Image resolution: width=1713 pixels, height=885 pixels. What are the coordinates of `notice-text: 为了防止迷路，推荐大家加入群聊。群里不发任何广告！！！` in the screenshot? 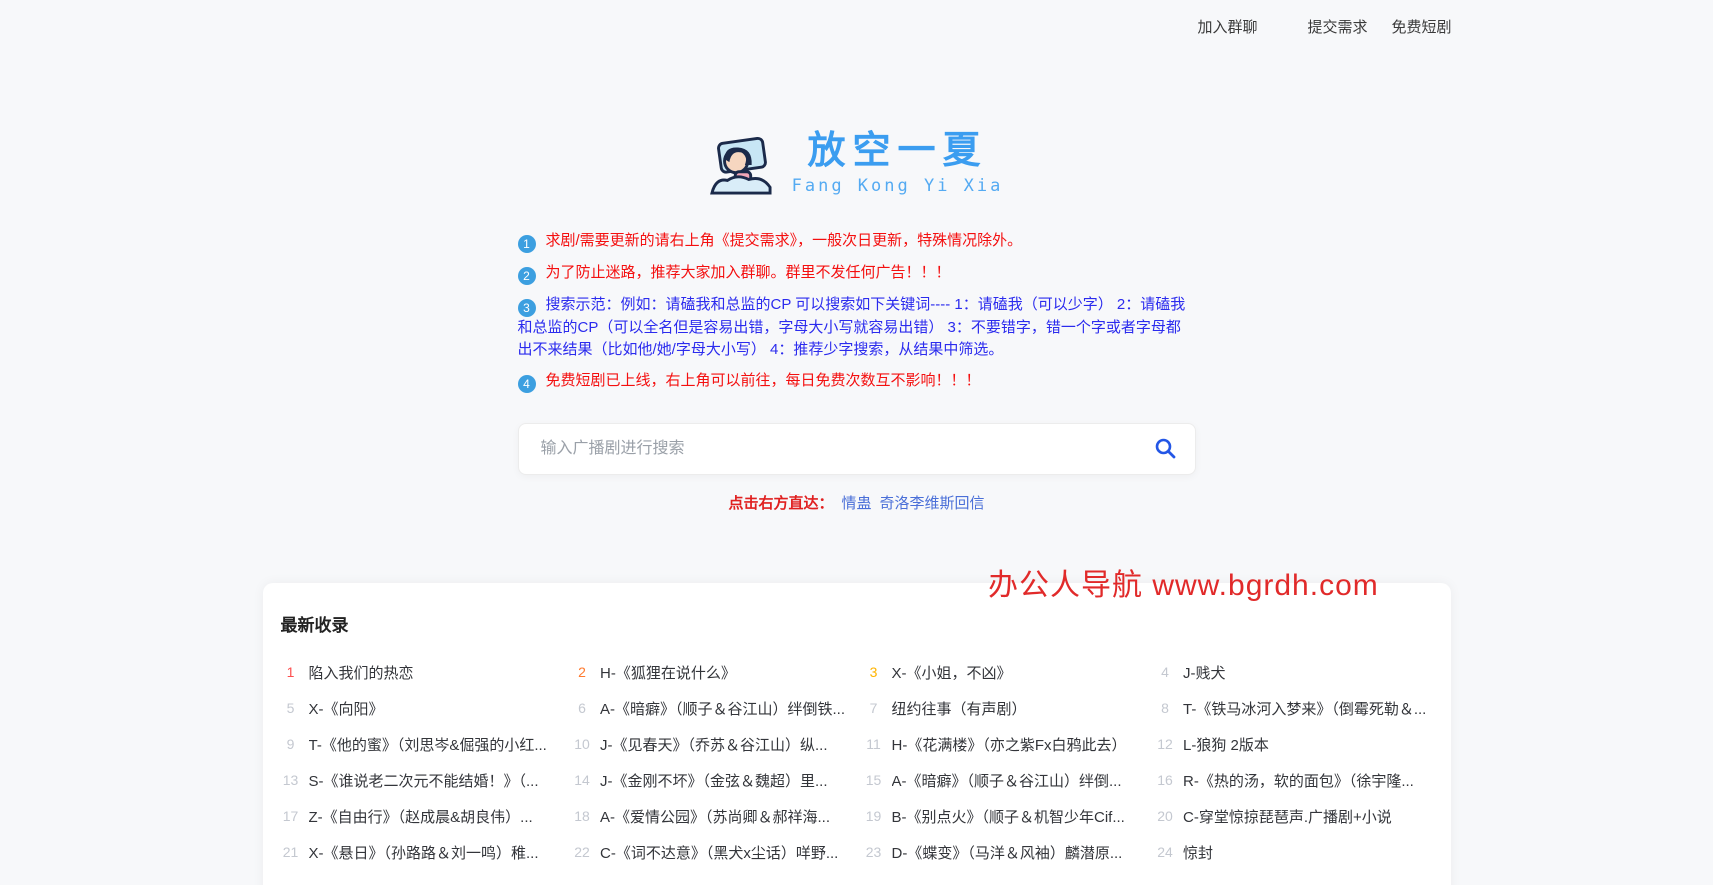 It's located at (748, 272).